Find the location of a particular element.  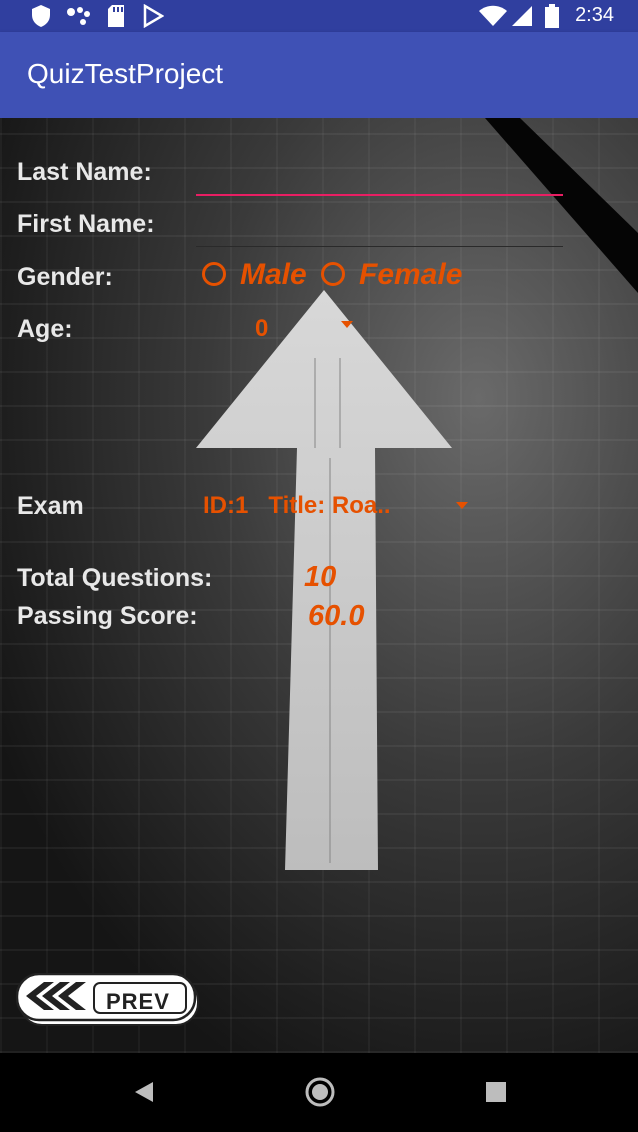

nav-bar is located at coordinates (319, 1092).